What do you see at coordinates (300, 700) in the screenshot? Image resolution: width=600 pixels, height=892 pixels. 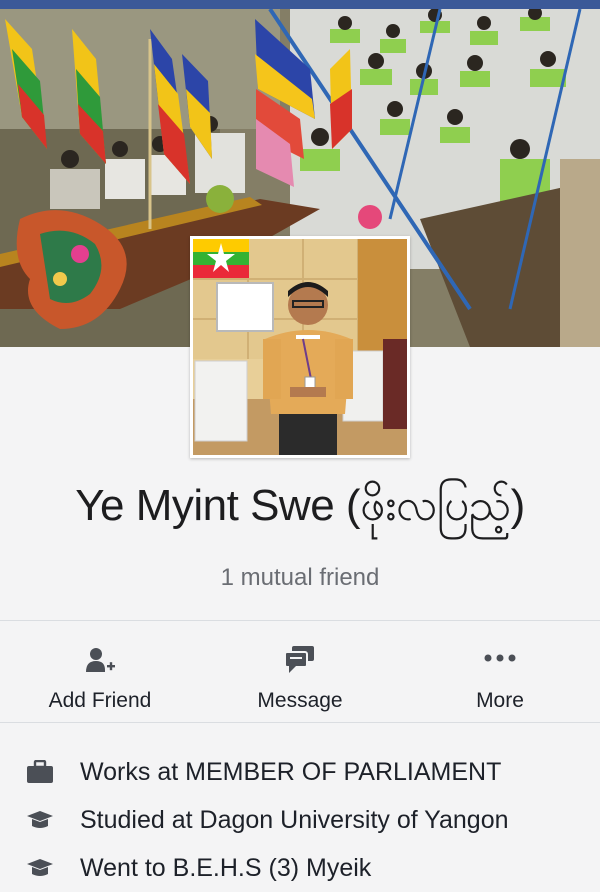 I see `message-label: Message` at bounding box center [300, 700].